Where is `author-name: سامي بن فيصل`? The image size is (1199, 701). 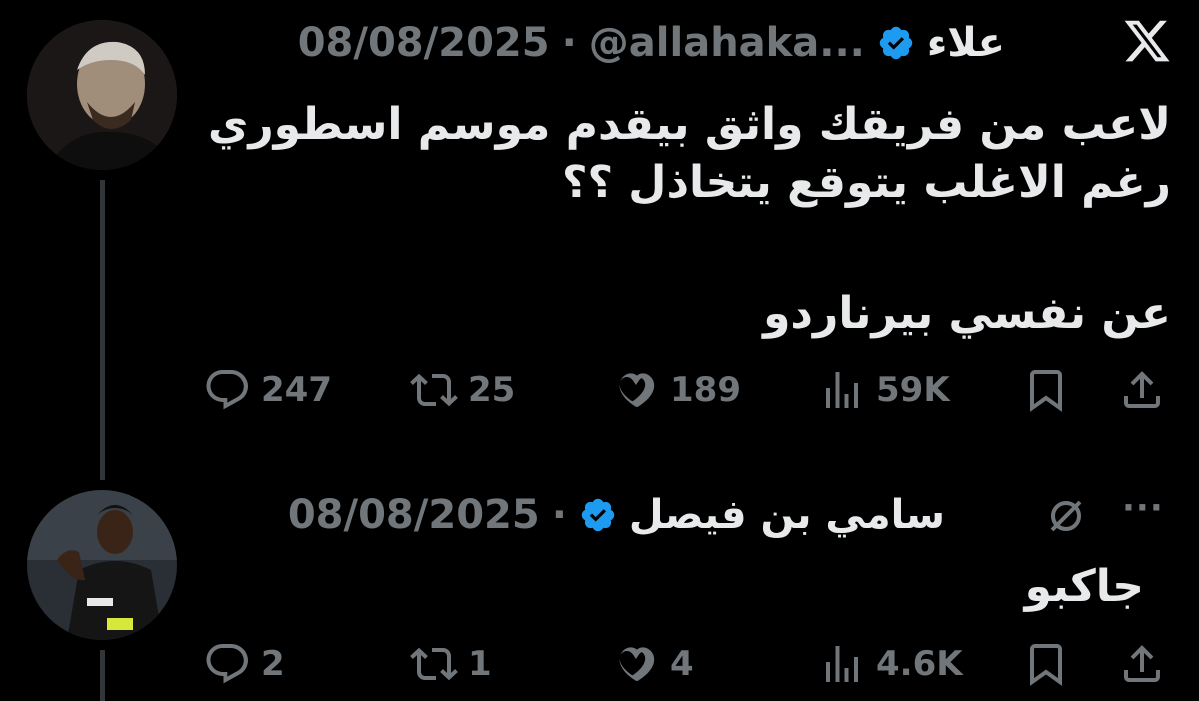 author-name: سامي بن فيصل is located at coordinates (787, 515).